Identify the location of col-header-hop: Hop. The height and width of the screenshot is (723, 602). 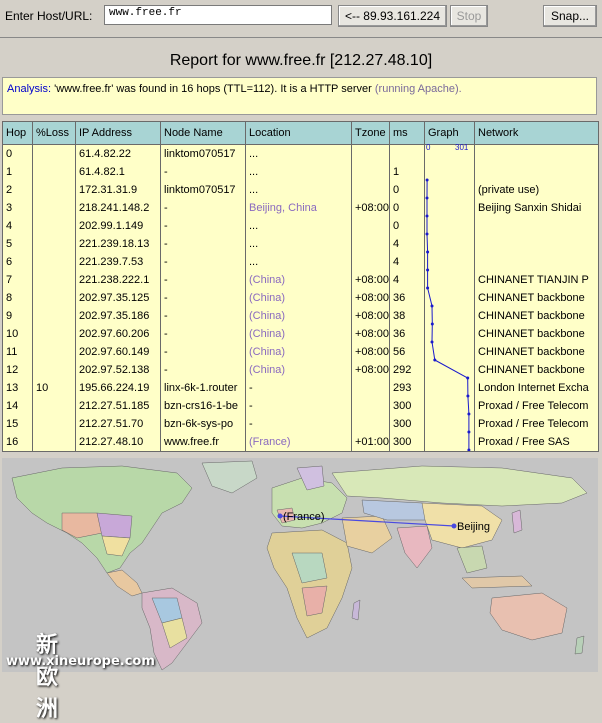
(17, 133).